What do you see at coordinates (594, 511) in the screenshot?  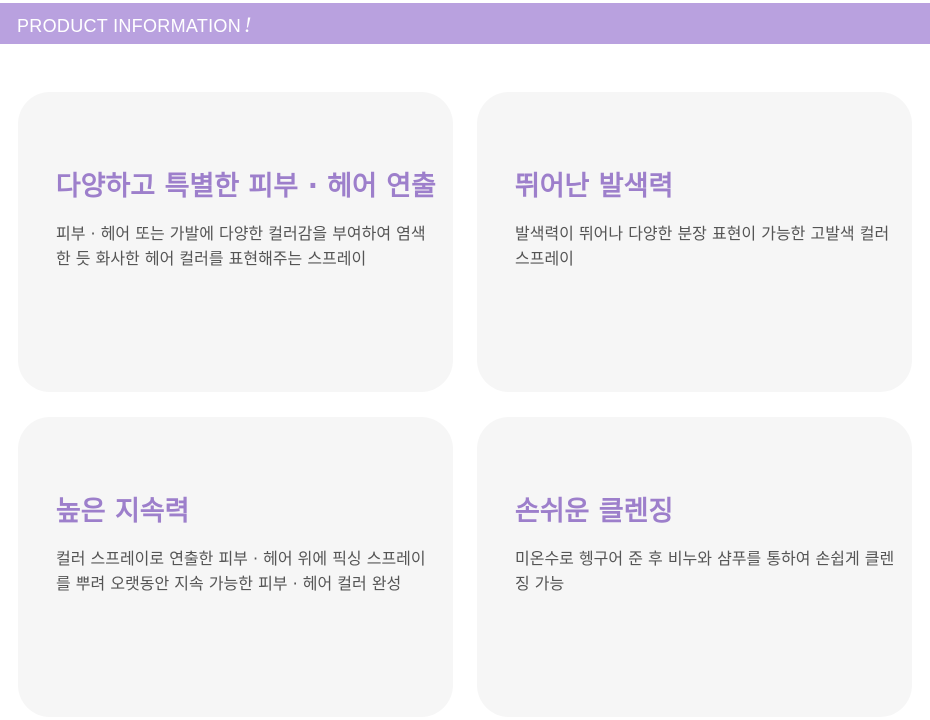 I see `feature-card-title: 손쉬운 클렌징` at bounding box center [594, 511].